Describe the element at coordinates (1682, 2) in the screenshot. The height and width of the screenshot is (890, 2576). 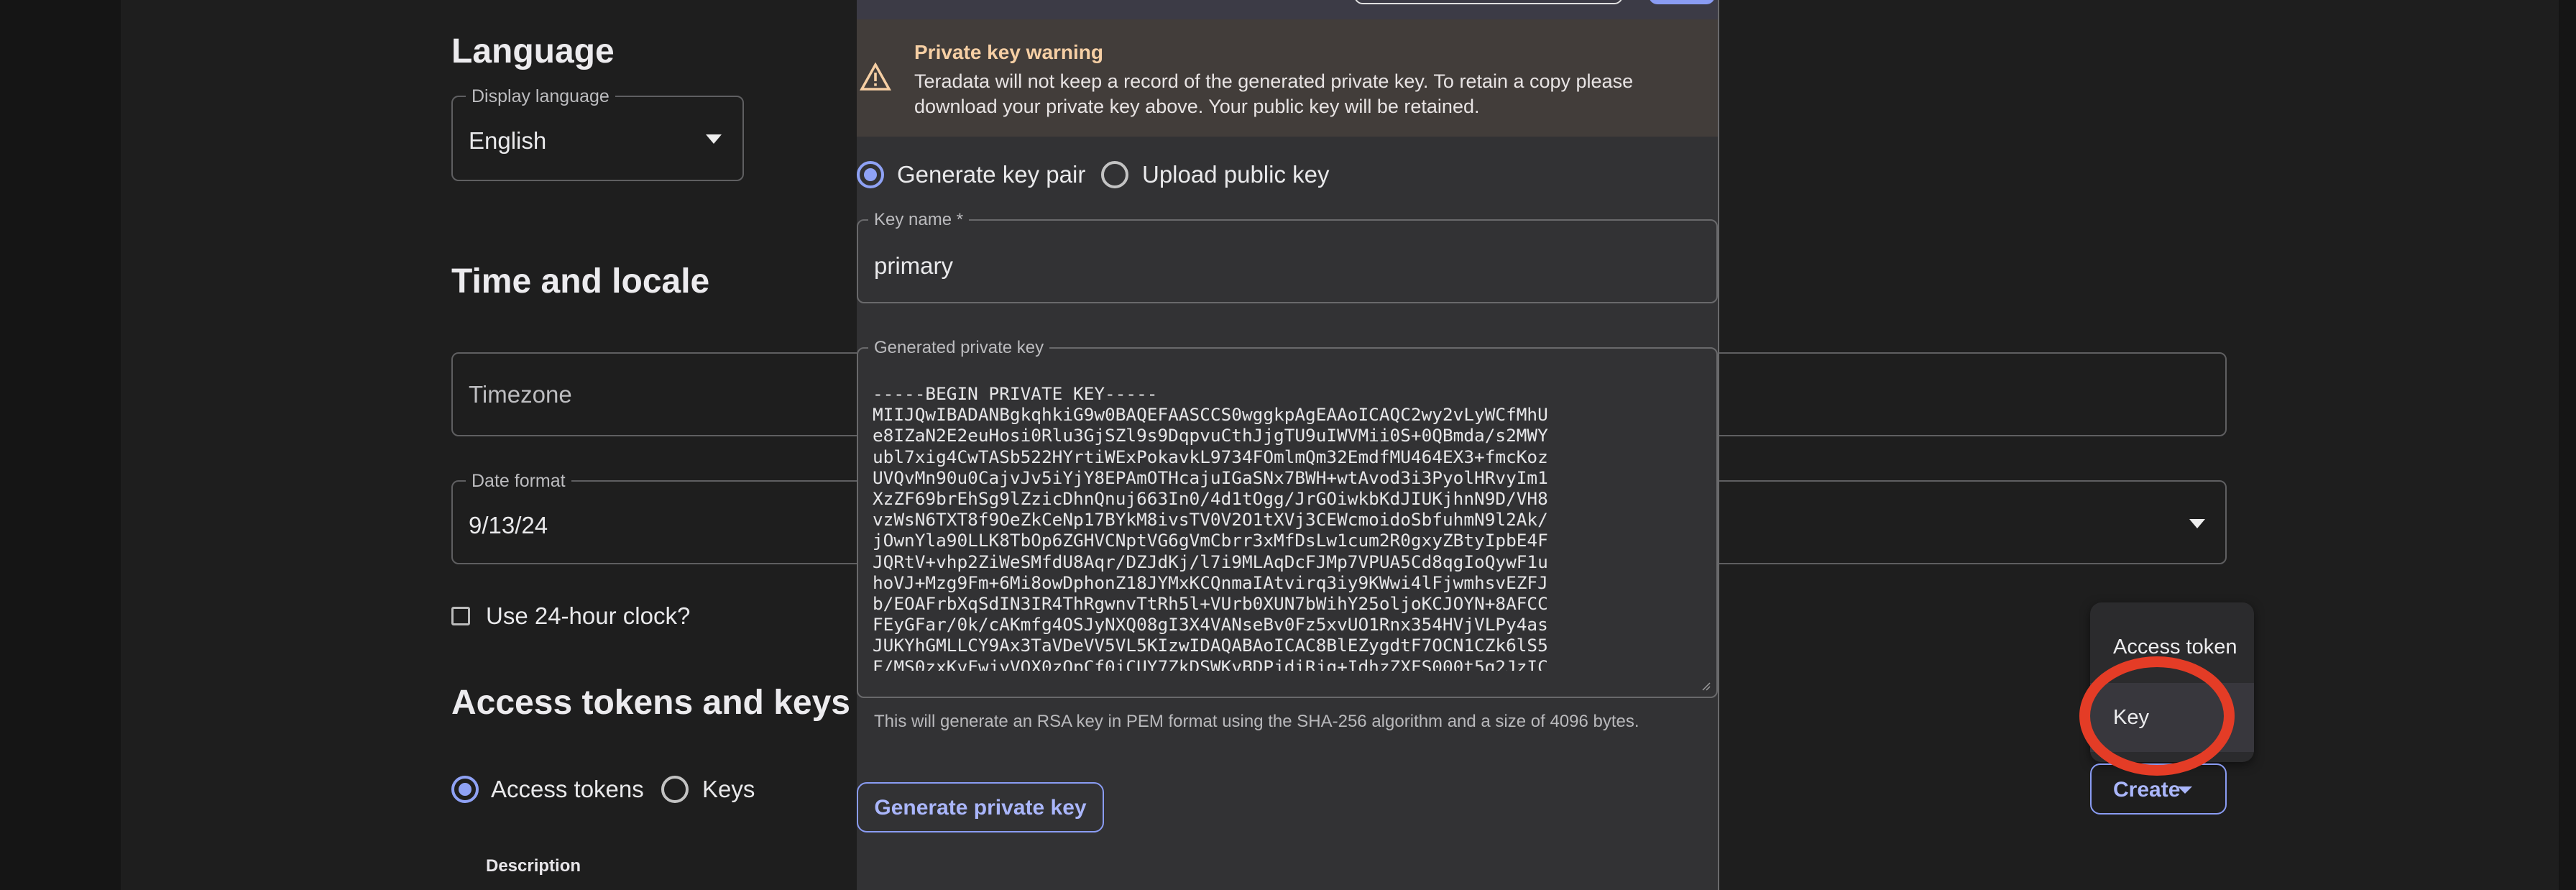
I see `primary-action-button` at that location.